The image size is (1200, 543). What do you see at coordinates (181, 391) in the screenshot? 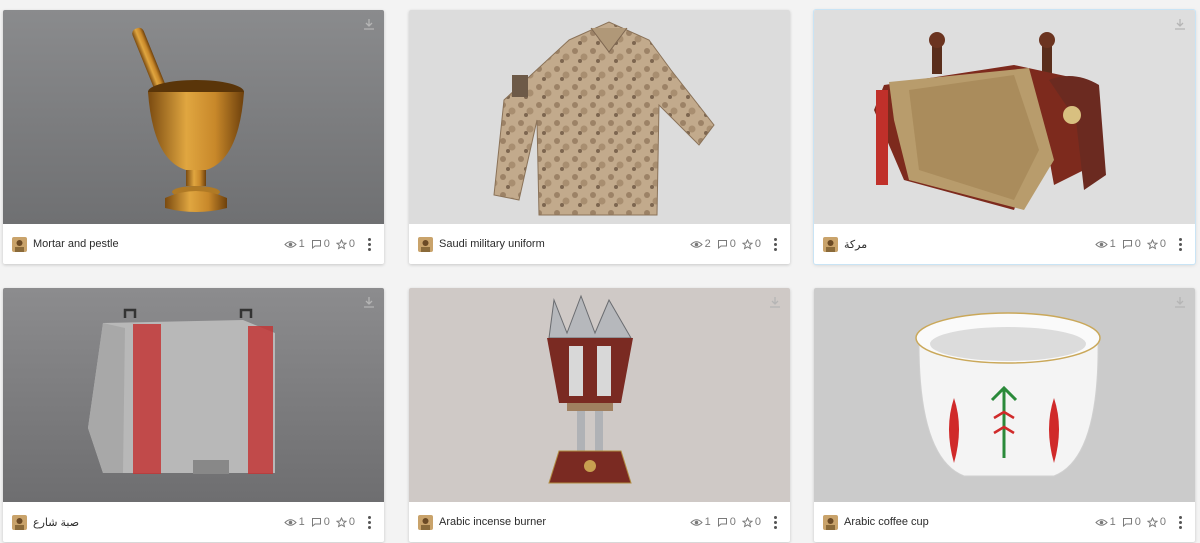
I see `concrete-barrier-image` at bounding box center [181, 391].